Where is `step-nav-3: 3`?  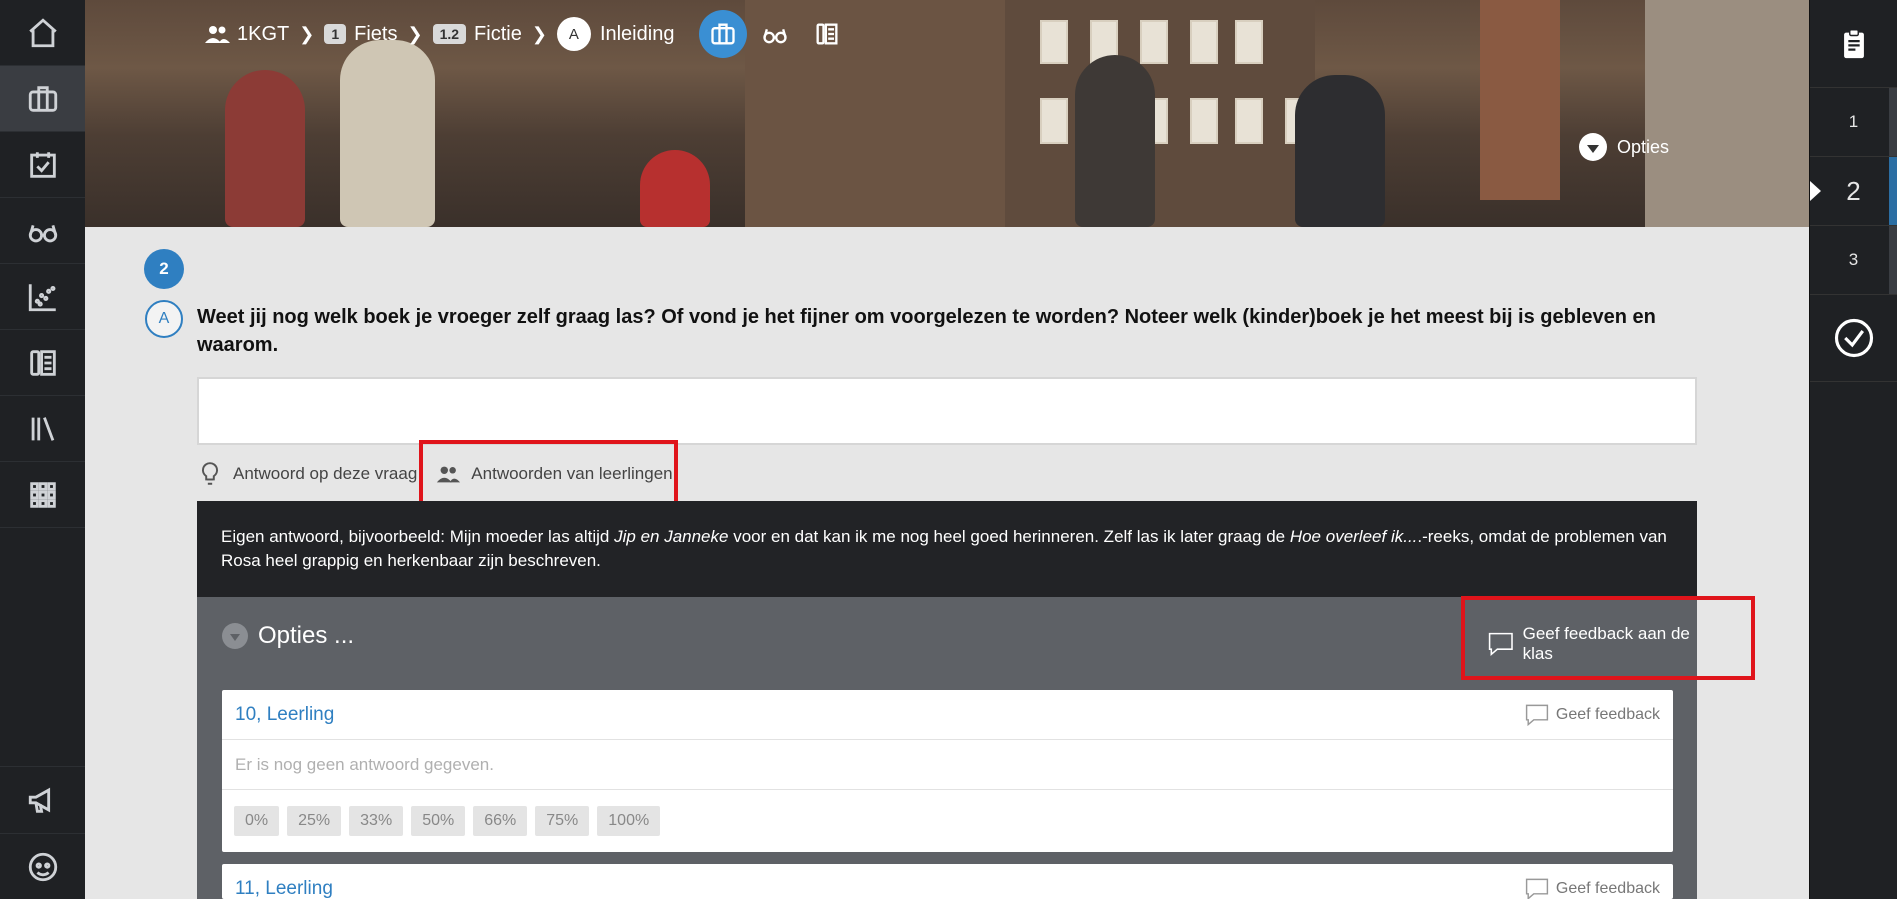
step-nav-3: 3 is located at coordinates (1853, 260).